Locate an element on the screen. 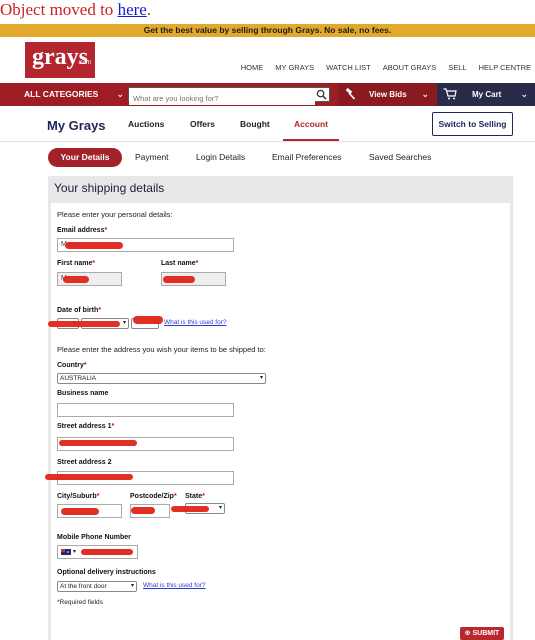  search-box is located at coordinates (229, 96).